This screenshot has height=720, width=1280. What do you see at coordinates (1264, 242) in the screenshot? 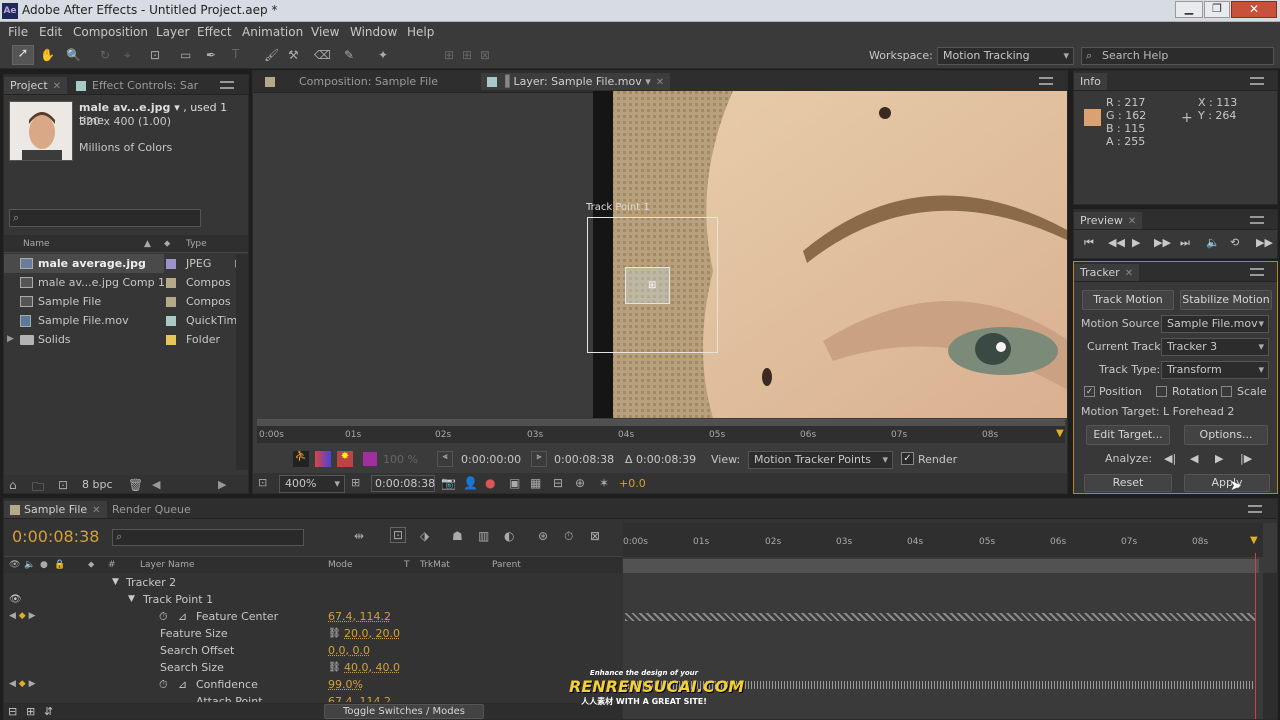
I see `ram-preview-icon: ▶▶` at bounding box center [1264, 242].